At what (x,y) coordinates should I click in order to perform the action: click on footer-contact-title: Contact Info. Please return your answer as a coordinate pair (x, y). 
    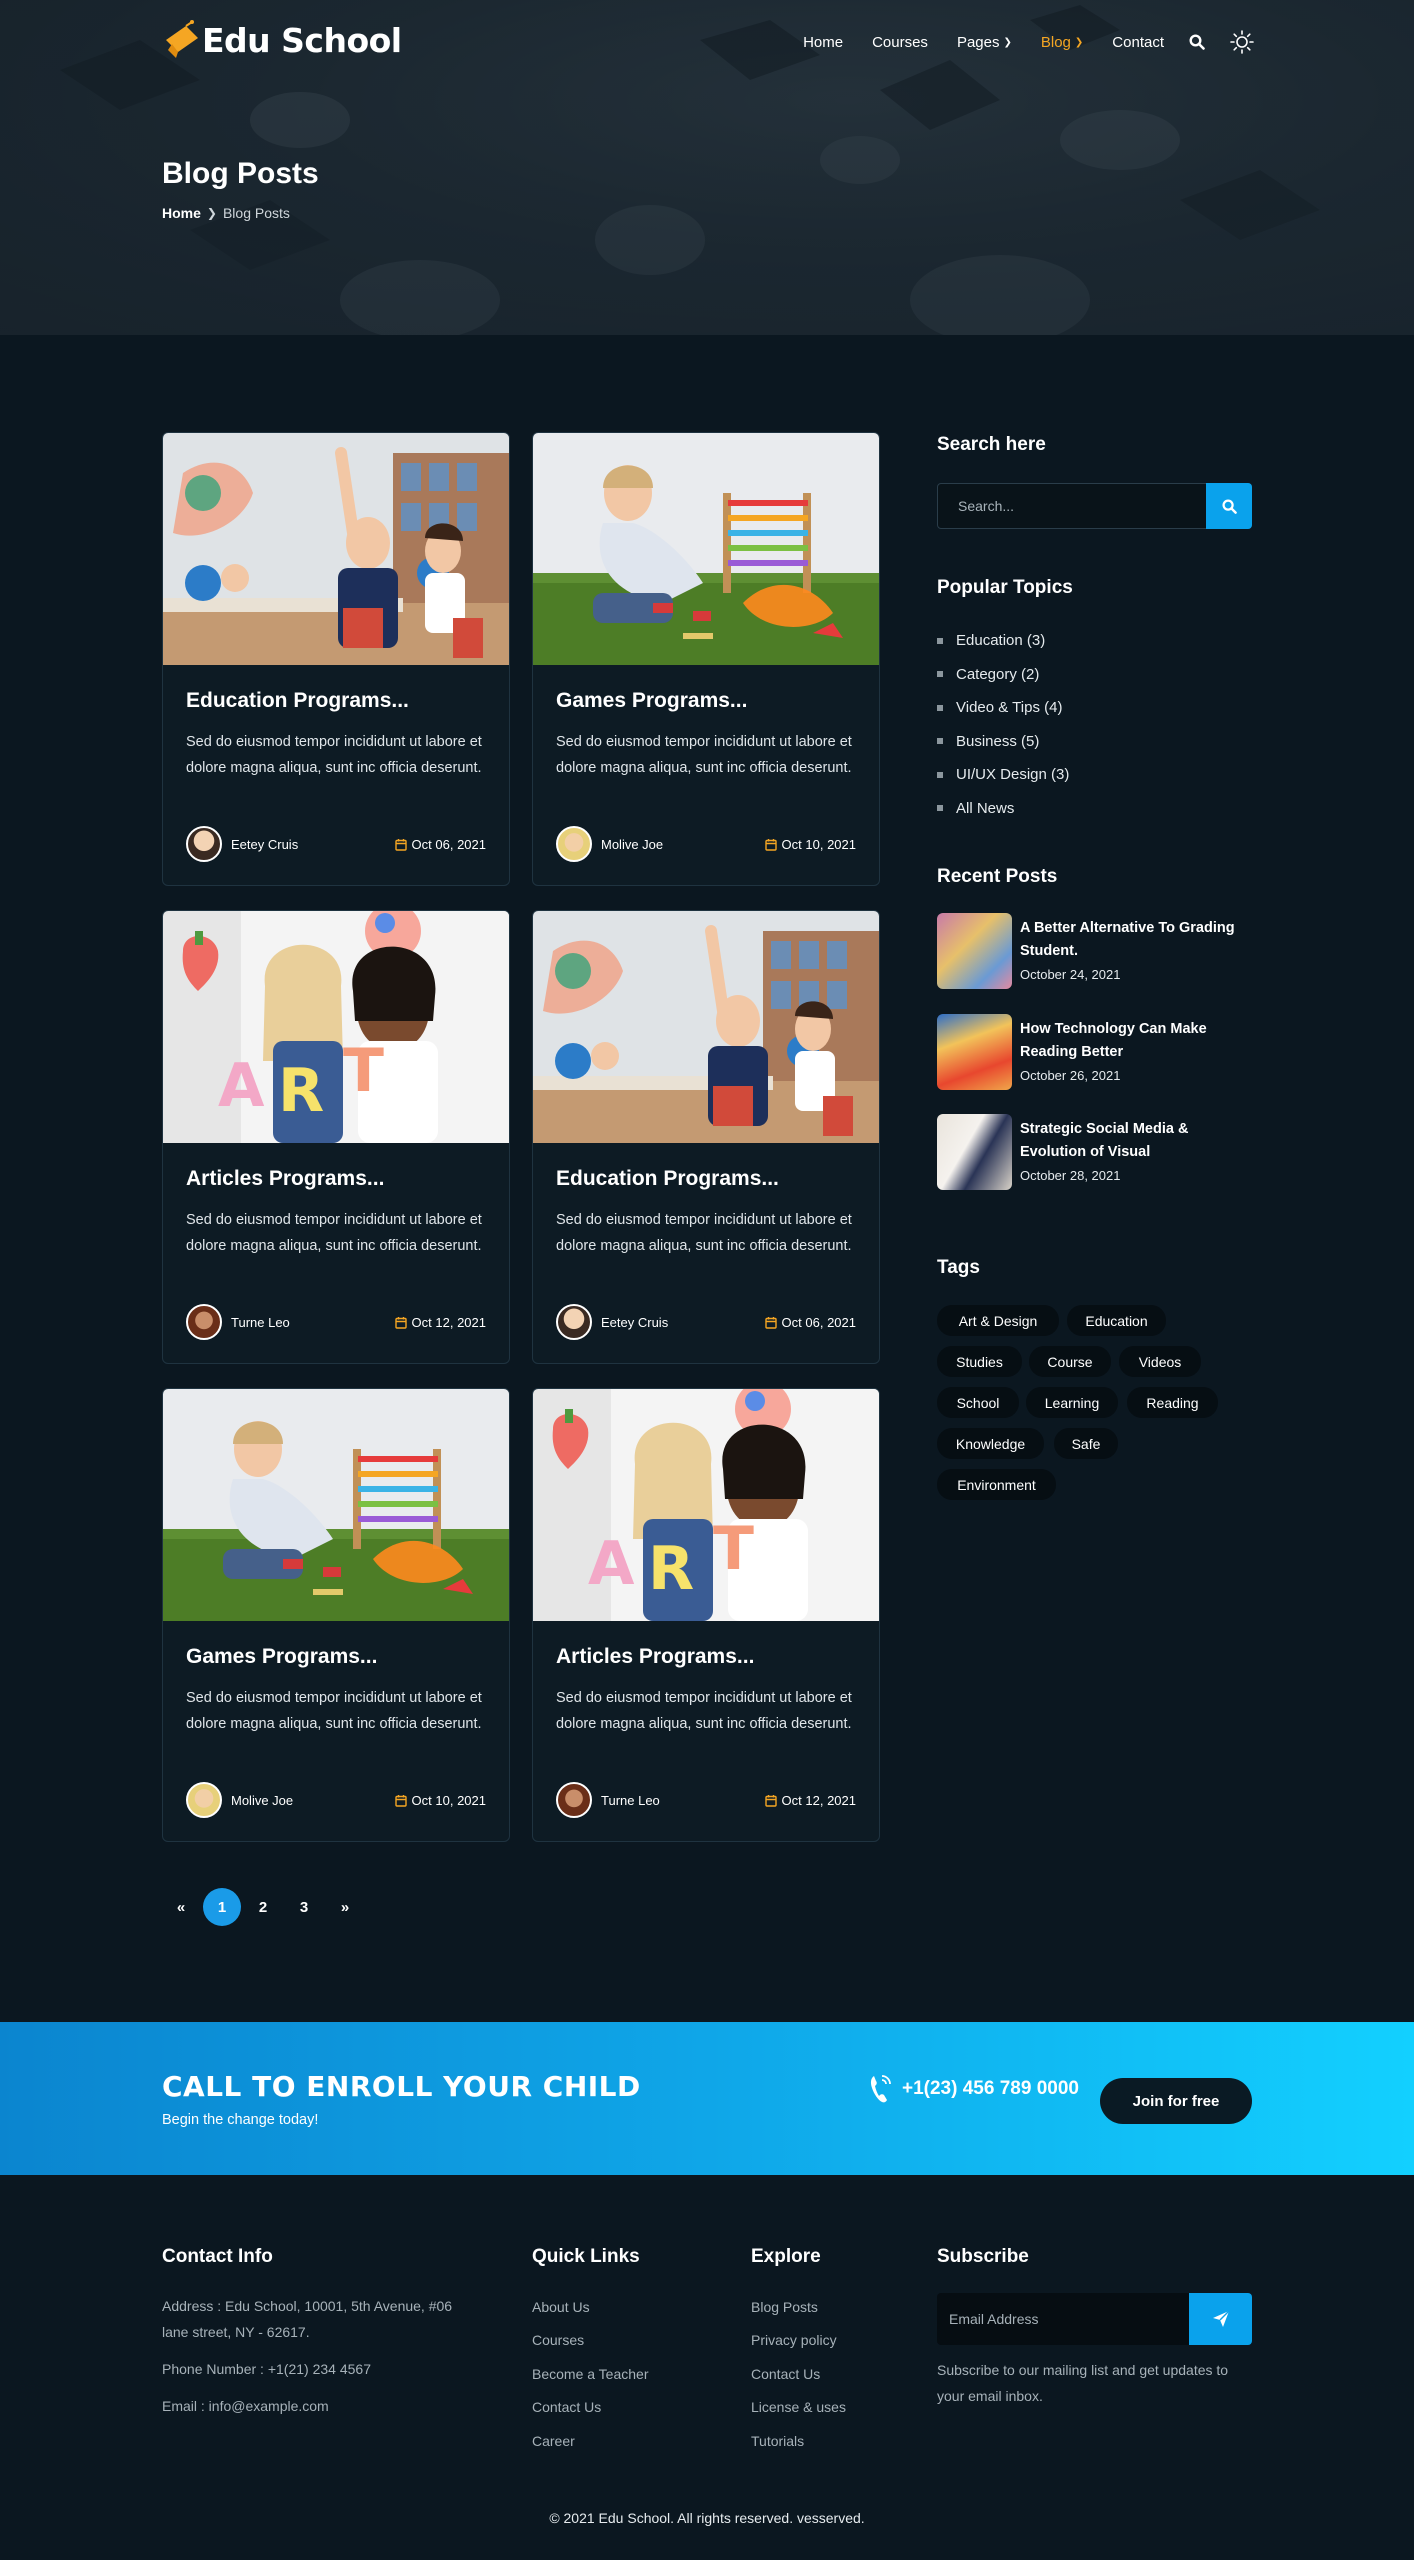
    Looking at the image, I should click on (217, 2256).